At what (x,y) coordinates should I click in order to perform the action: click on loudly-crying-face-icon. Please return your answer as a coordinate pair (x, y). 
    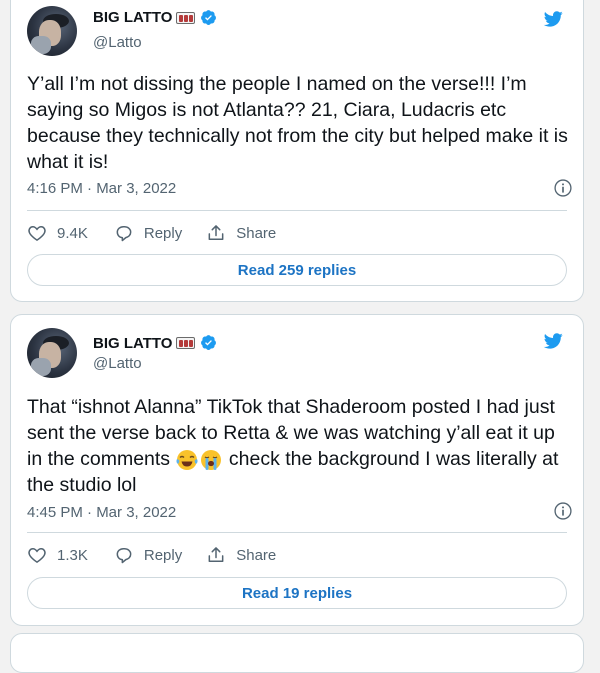
    Looking at the image, I should click on (211, 459).